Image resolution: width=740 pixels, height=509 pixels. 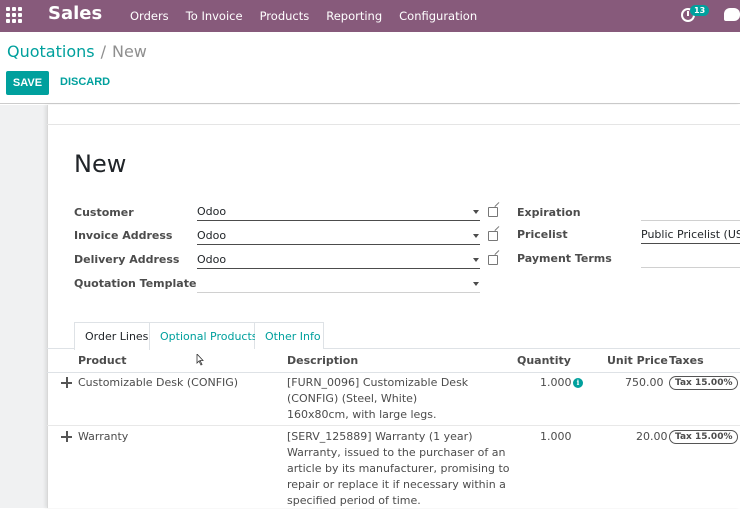 What do you see at coordinates (556, 436) in the screenshot?
I see `row-2-quantity: 1.000` at bounding box center [556, 436].